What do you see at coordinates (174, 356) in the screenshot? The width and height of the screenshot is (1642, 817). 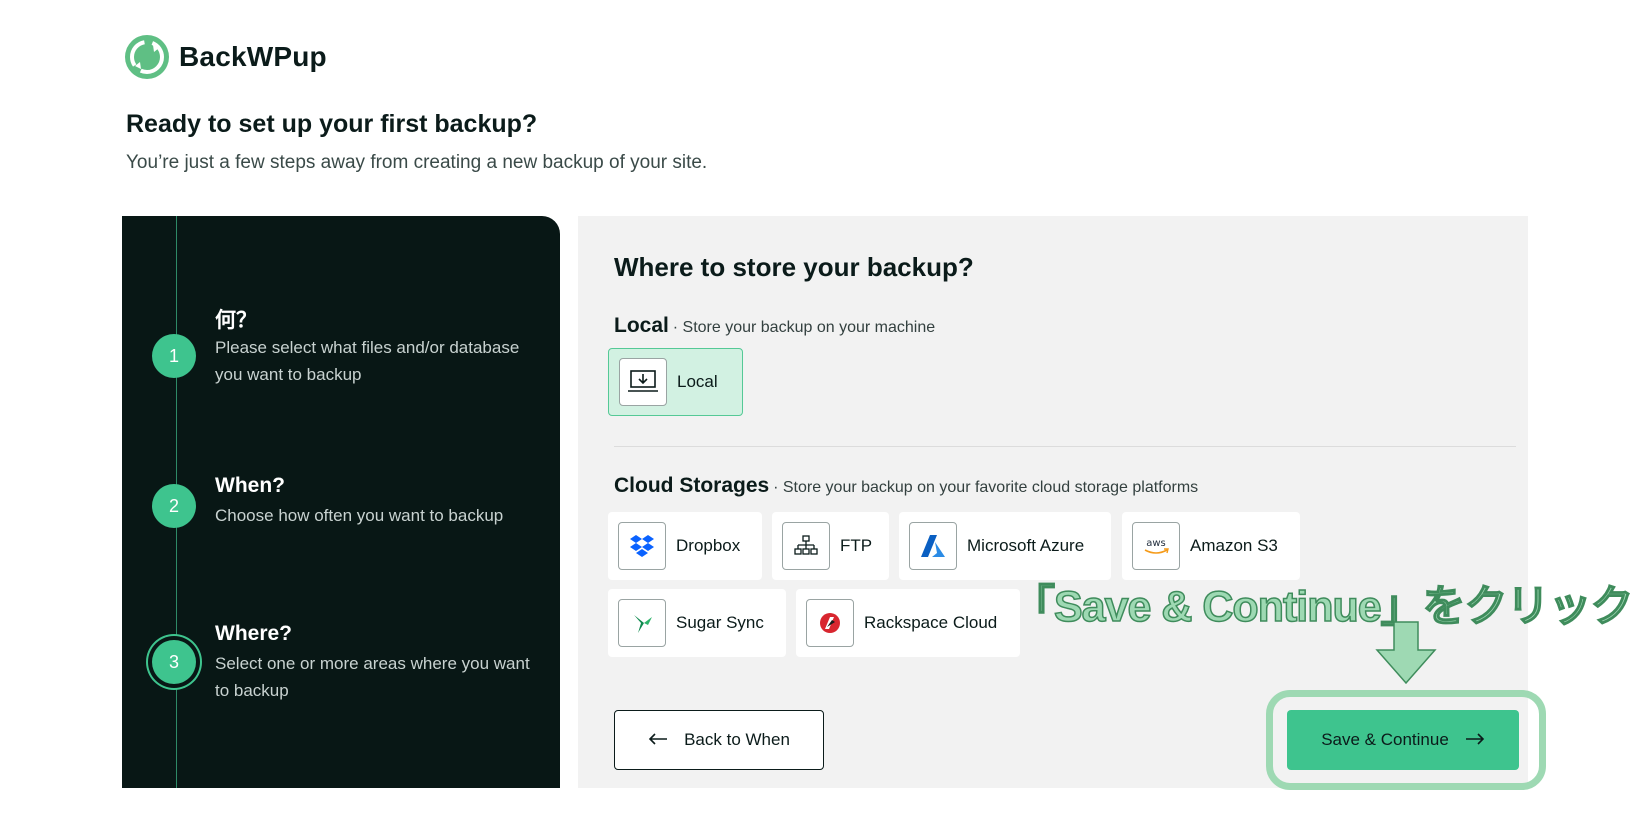 I see `step-number-badge: 1` at bounding box center [174, 356].